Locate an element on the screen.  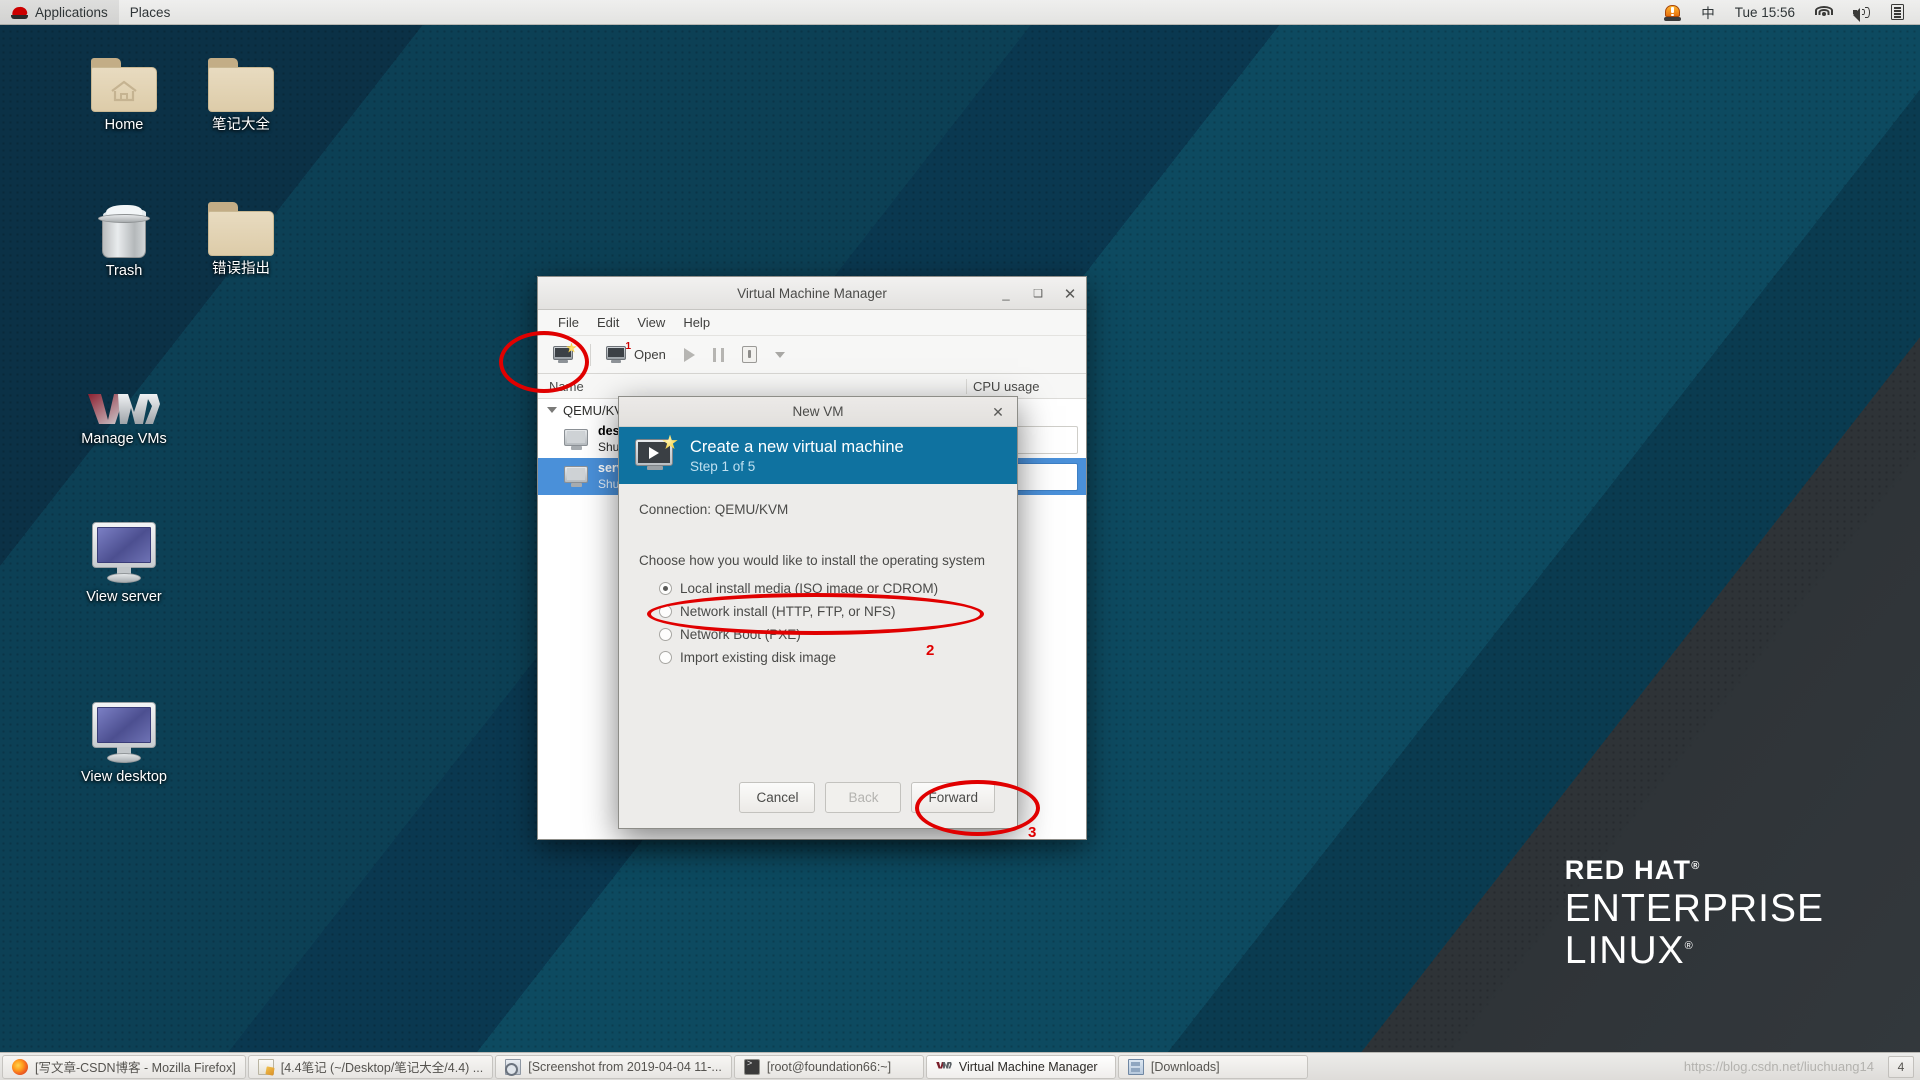
radio-label: Local install media (ISO image or CDROM) is located at coordinates (809, 588).